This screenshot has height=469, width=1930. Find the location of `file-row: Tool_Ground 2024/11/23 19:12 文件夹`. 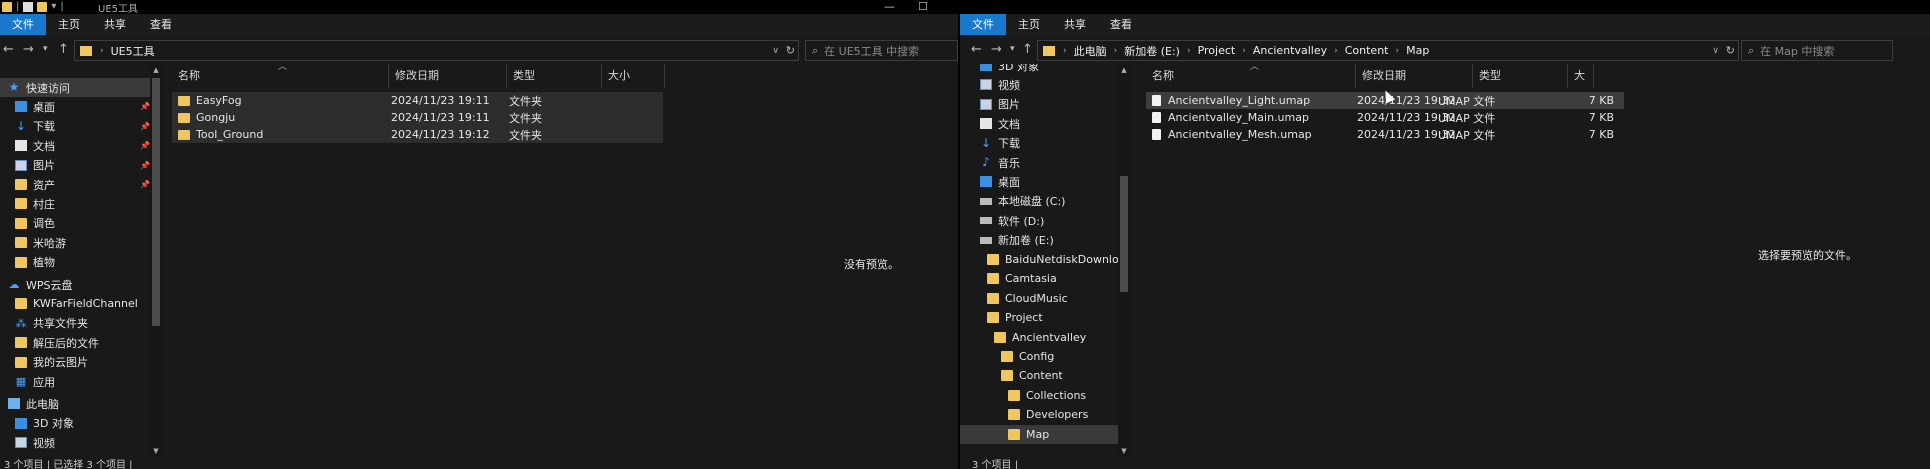

file-row: Tool_Ground 2024/11/23 19:12 文件夹 is located at coordinates (417, 134).